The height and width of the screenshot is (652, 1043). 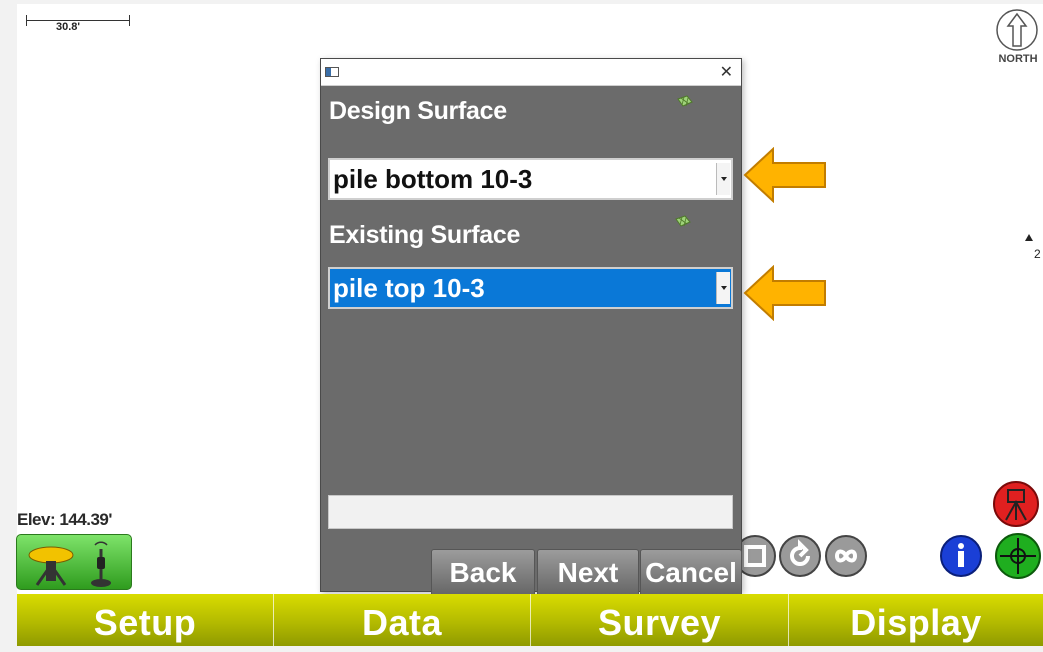 I want to click on north-label: NORTH, so click(x=1018, y=59).